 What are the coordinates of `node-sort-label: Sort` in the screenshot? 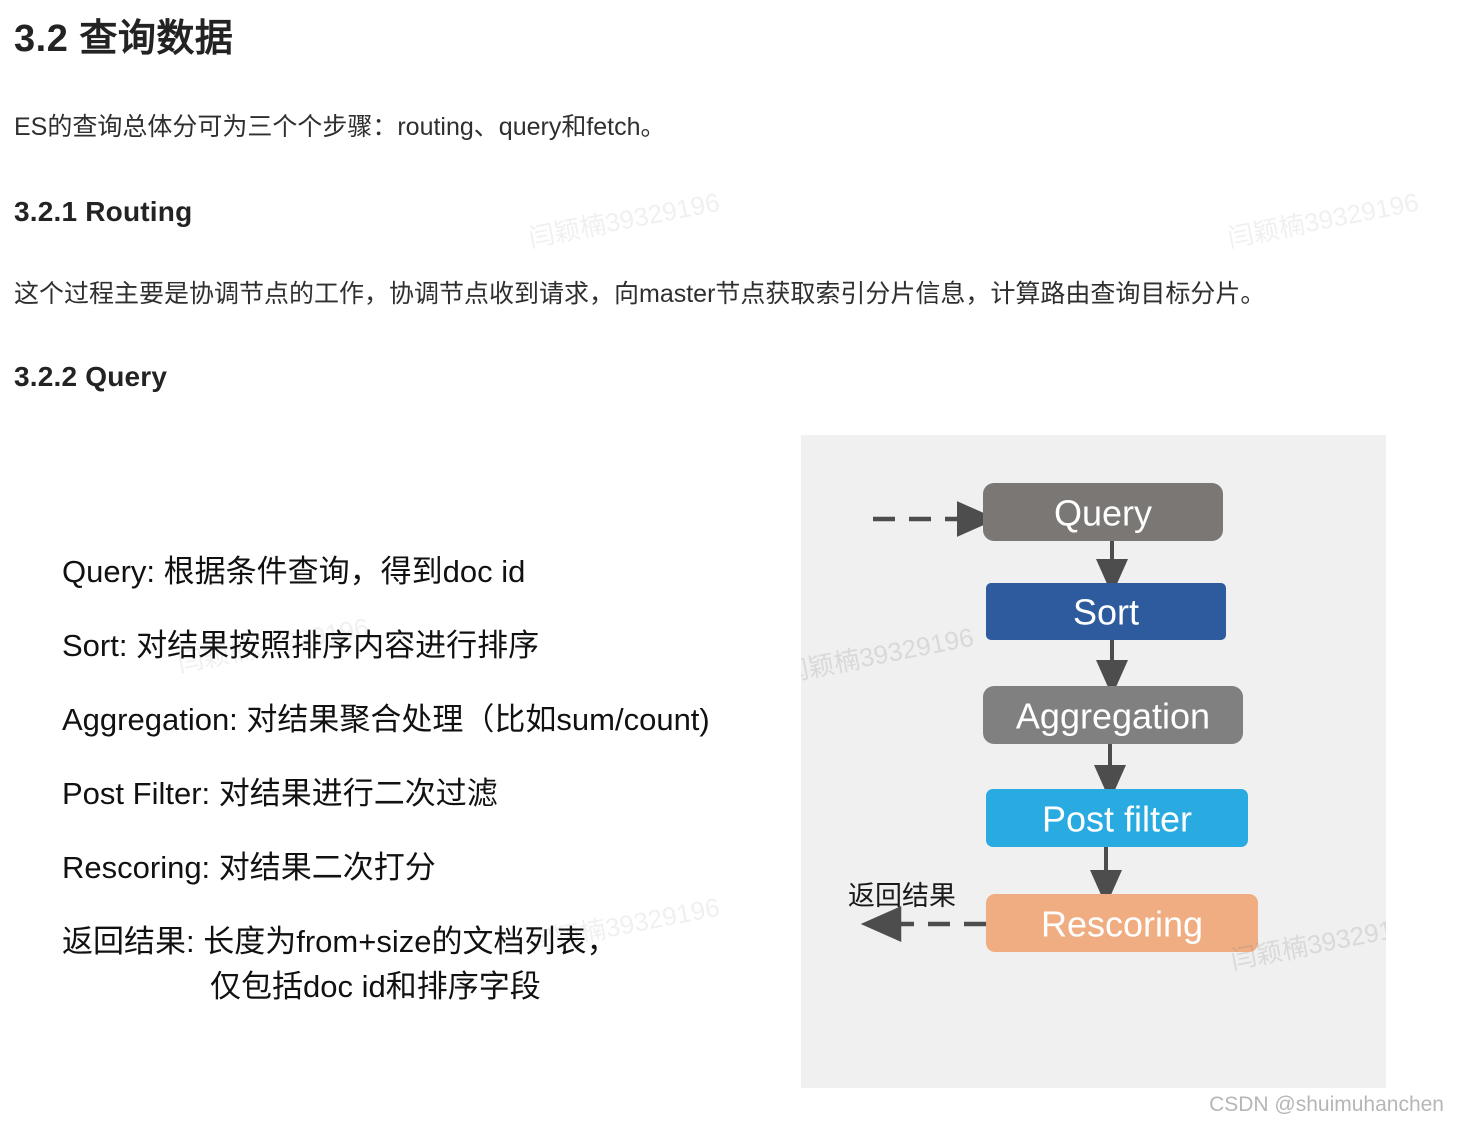 It's located at (1106, 612).